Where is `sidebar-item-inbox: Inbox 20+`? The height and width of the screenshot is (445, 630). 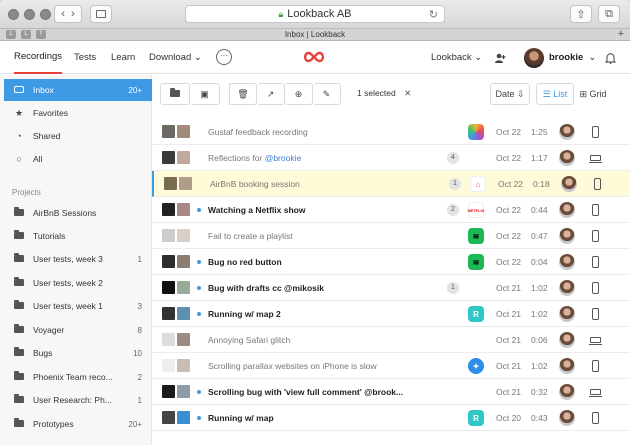
sidebar-item-inbox: Inbox 20+ is located at coordinates (78, 90).